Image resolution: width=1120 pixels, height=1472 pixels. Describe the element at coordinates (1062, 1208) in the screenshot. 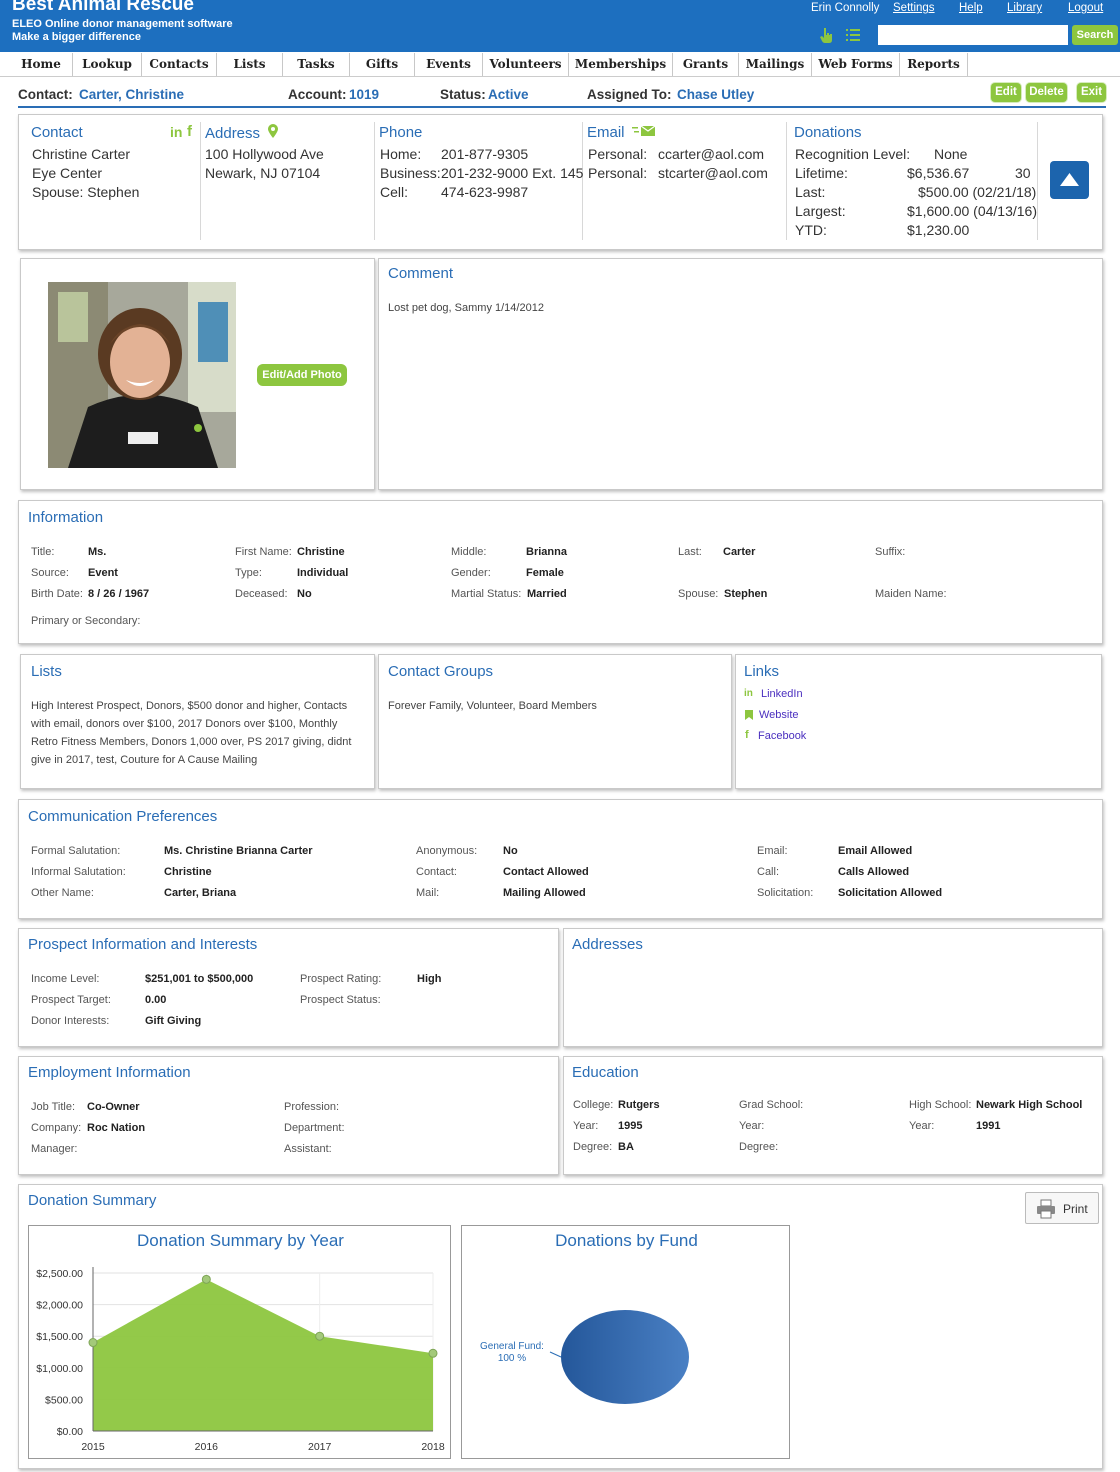

I see `print-button: Print` at that location.